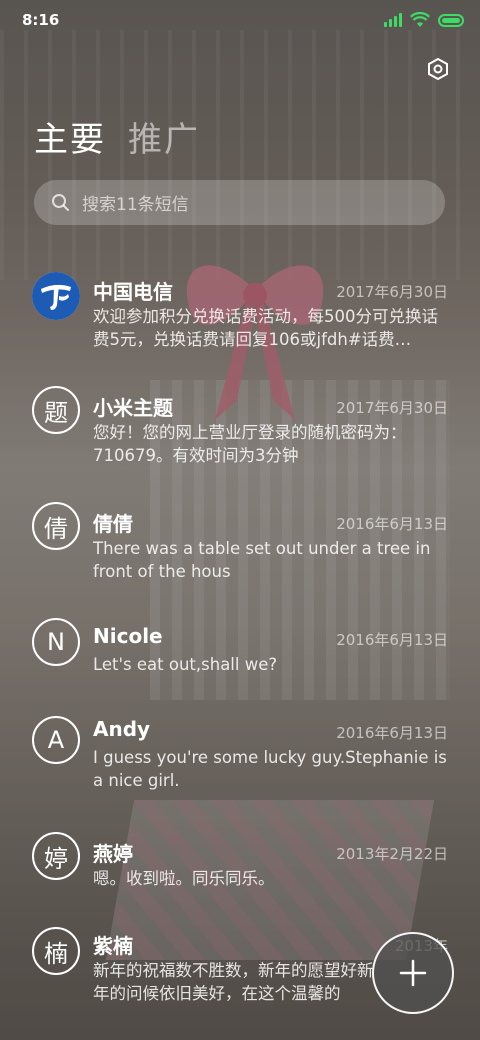 This screenshot has height=1040, width=480. Describe the element at coordinates (117, 136) in the screenshot. I see `tab-bar: 主要 推广` at that location.